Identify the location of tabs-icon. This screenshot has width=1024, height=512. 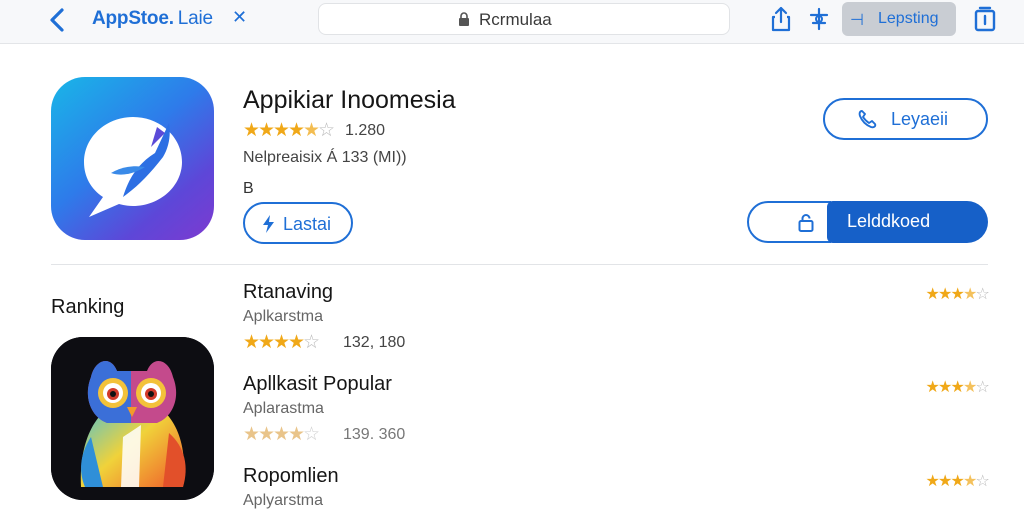
(985, 19).